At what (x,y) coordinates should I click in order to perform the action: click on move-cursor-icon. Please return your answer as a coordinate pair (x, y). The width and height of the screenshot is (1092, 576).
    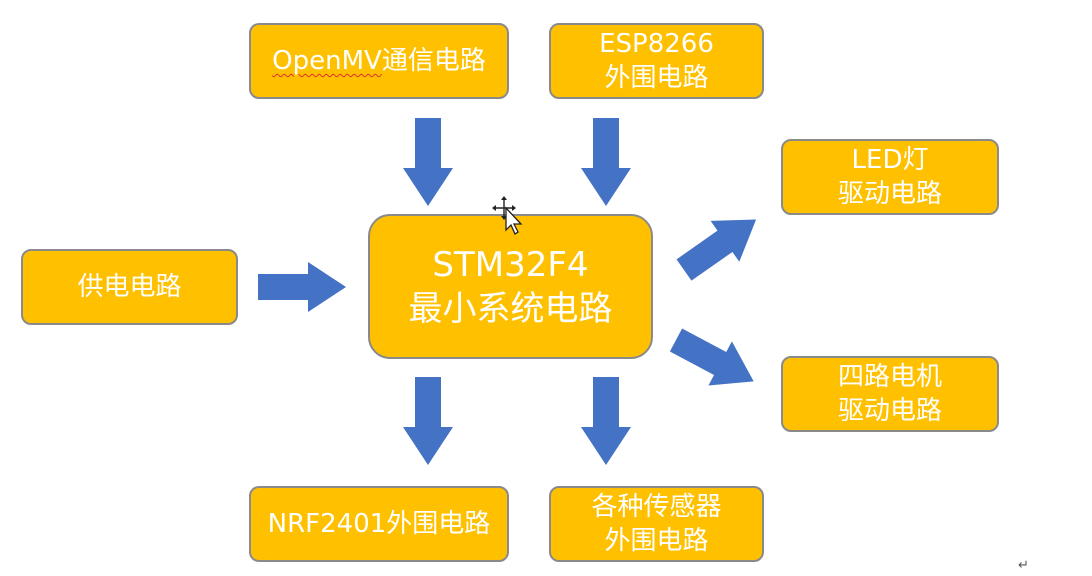
    Looking at the image, I should click on (507, 215).